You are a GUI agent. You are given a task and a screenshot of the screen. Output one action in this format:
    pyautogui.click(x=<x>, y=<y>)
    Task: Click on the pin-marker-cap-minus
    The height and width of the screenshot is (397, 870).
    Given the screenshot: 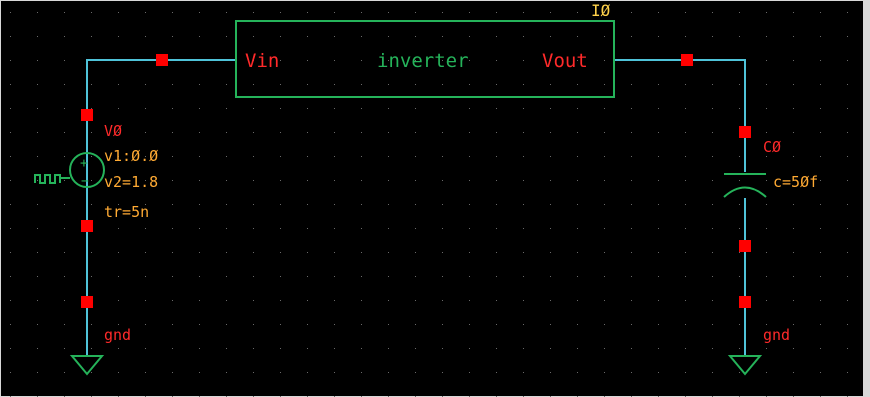 What is the action you would take?
    pyautogui.click(x=745, y=246)
    